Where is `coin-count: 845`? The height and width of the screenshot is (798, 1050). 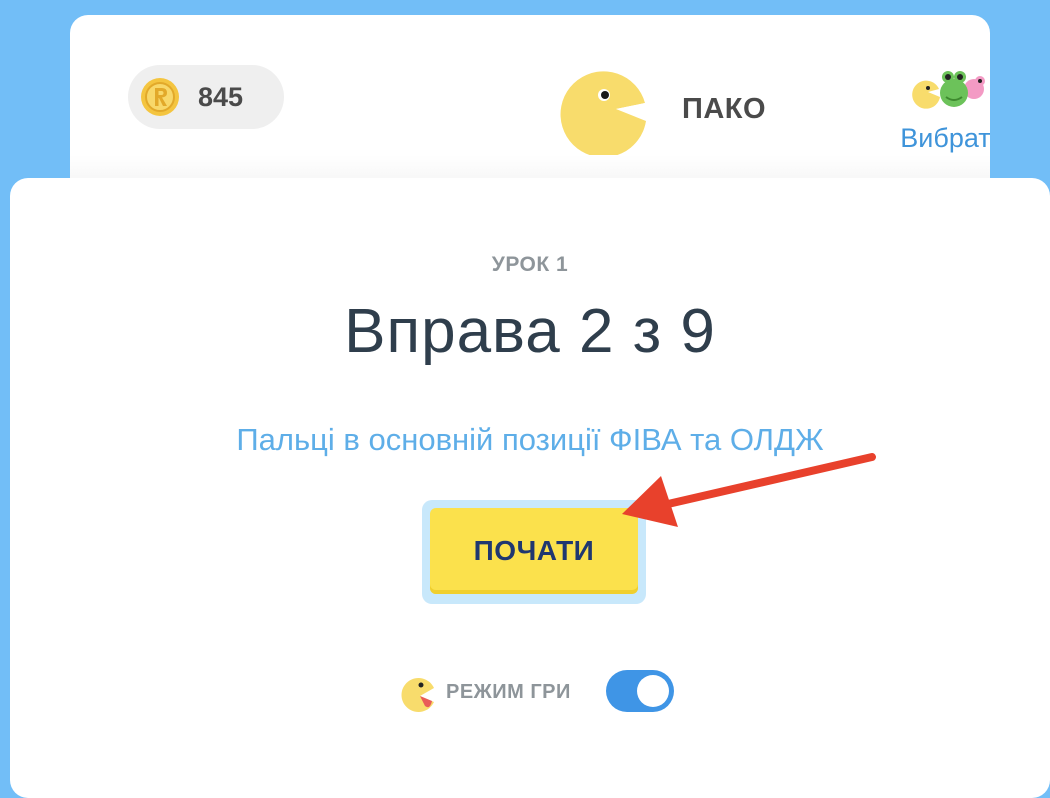
coin-count: 845 is located at coordinates (221, 96).